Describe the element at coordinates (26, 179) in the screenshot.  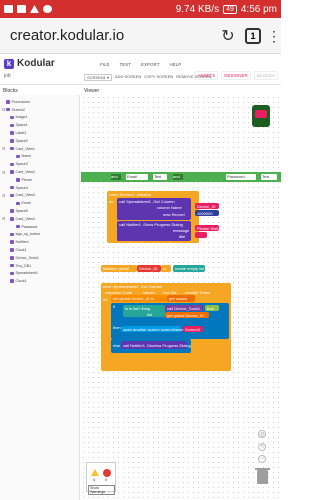
I see `tree-item-label: Phone` at that location.